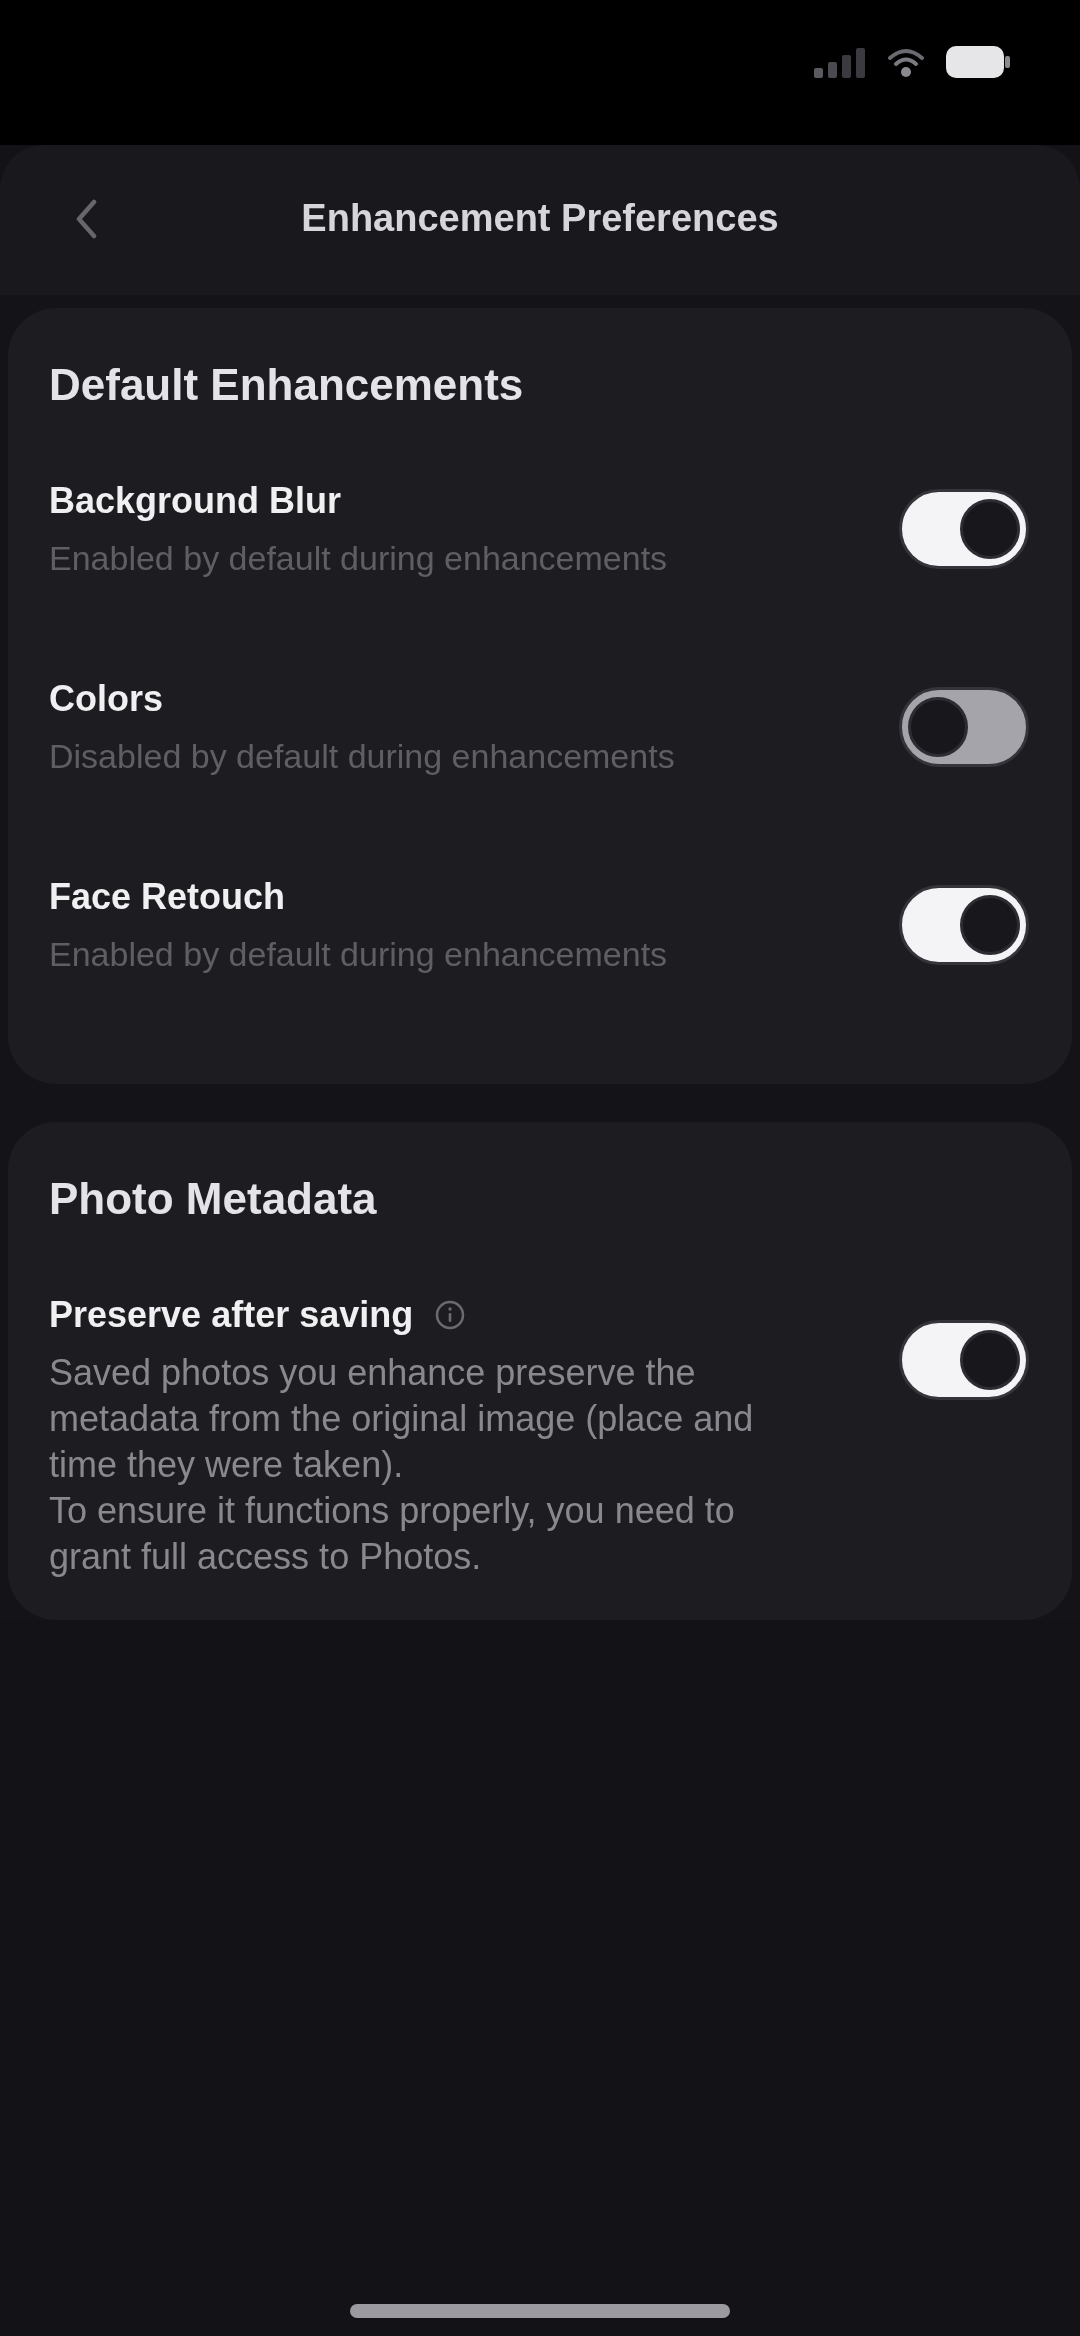 This screenshot has width=1080, height=2336. Describe the element at coordinates (213, 1199) in the screenshot. I see `section-title: Photo Metadata` at that location.